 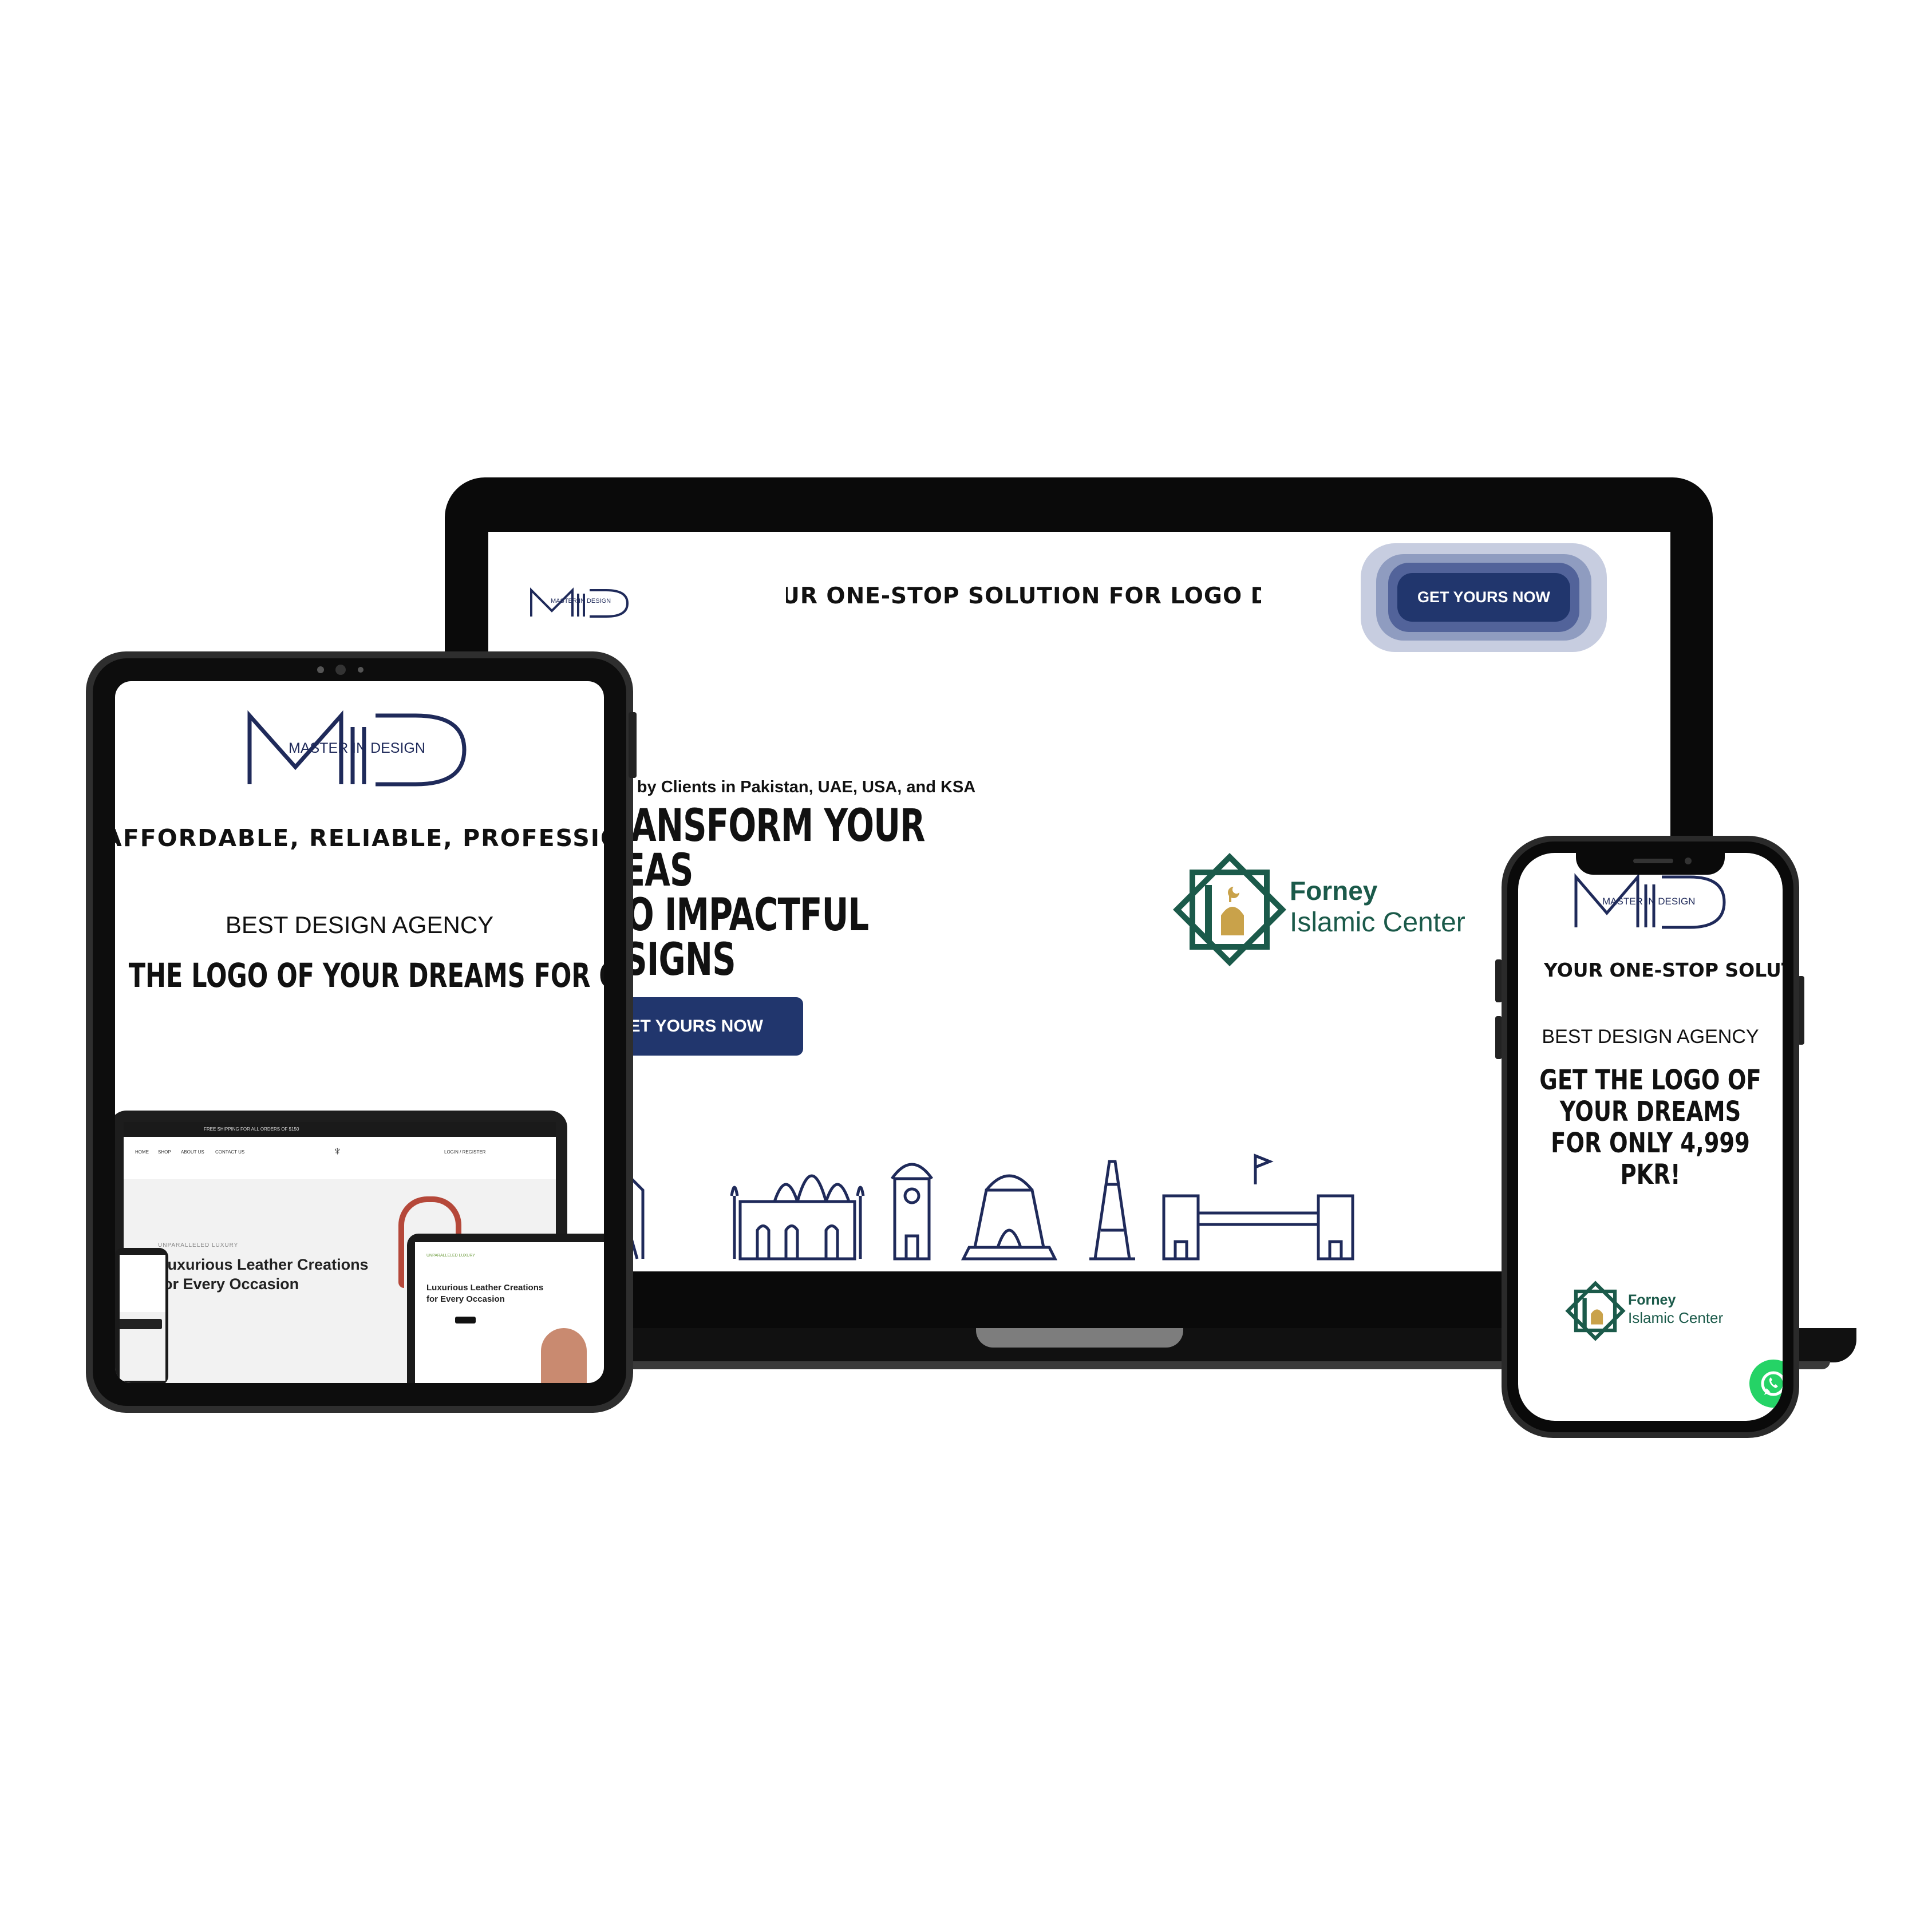 I want to click on marquee-text: OUR ONE-STOP SOLUTION FOR LOGO DESIGN,, so click(x=1023, y=596).